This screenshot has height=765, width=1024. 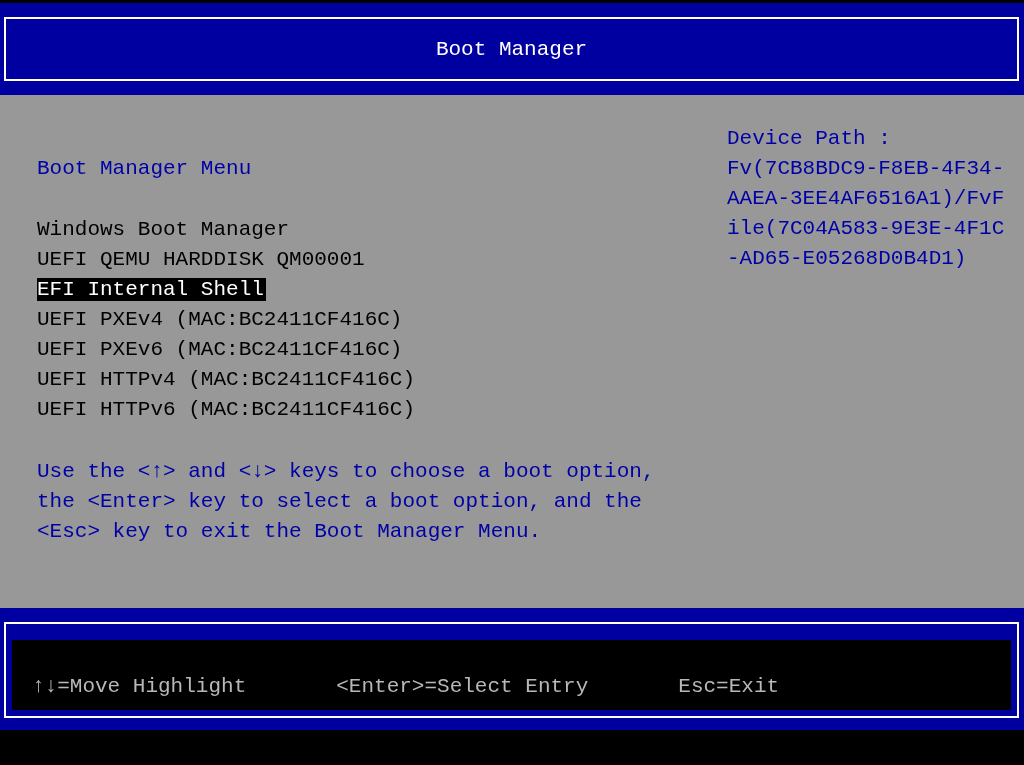 What do you see at coordinates (221, 319) in the screenshot?
I see `boot-entry: UEFI PXEv4 (MAC:BC2411CF416C)` at bounding box center [221, 319].